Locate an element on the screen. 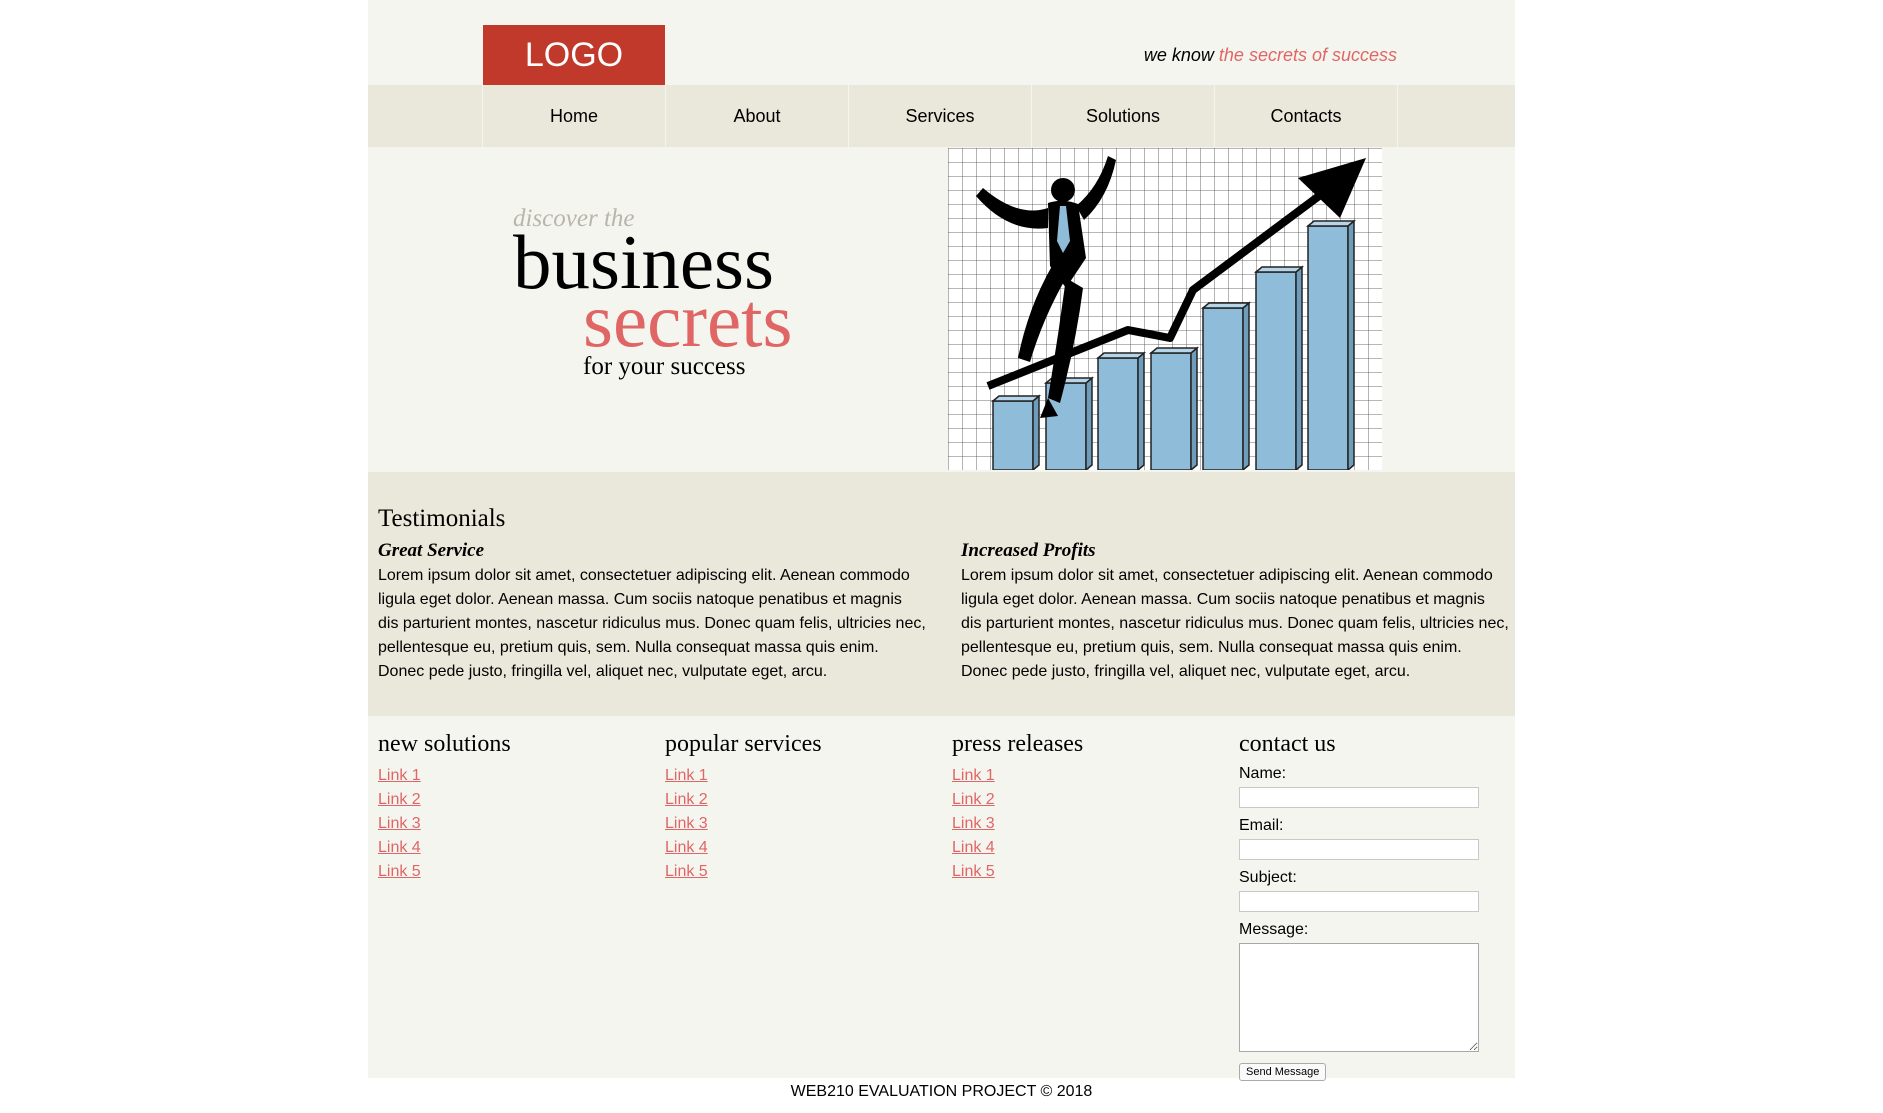  nav-item-home: Home is located at coordinates (573, 116).